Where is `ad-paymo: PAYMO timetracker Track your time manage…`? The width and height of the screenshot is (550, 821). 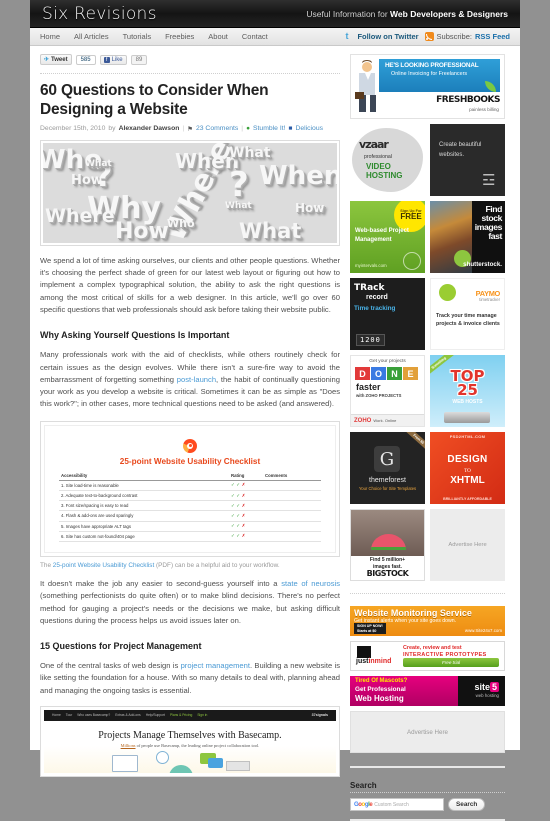
ad-paymo: PAYMO timetracker Track your time manage… is located at coordinates (467, 314).